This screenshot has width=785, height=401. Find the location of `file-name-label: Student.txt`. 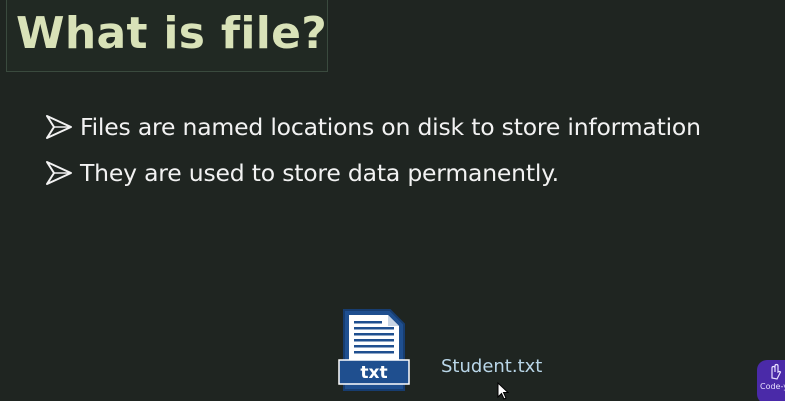

file-name-label: Student.txt is located at coordinates (492, 366).